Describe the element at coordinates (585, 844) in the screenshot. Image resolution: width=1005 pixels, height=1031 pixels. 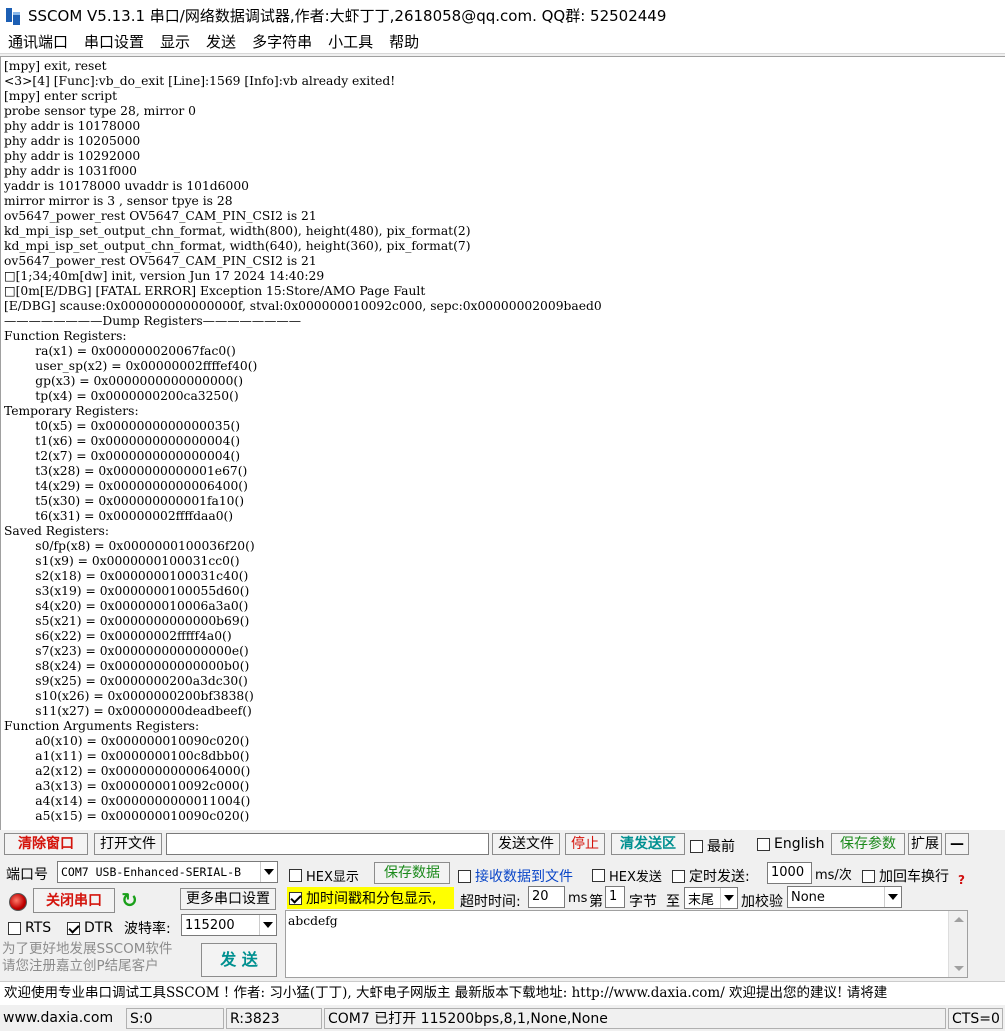
I see `stop-button: 停止` at that location.